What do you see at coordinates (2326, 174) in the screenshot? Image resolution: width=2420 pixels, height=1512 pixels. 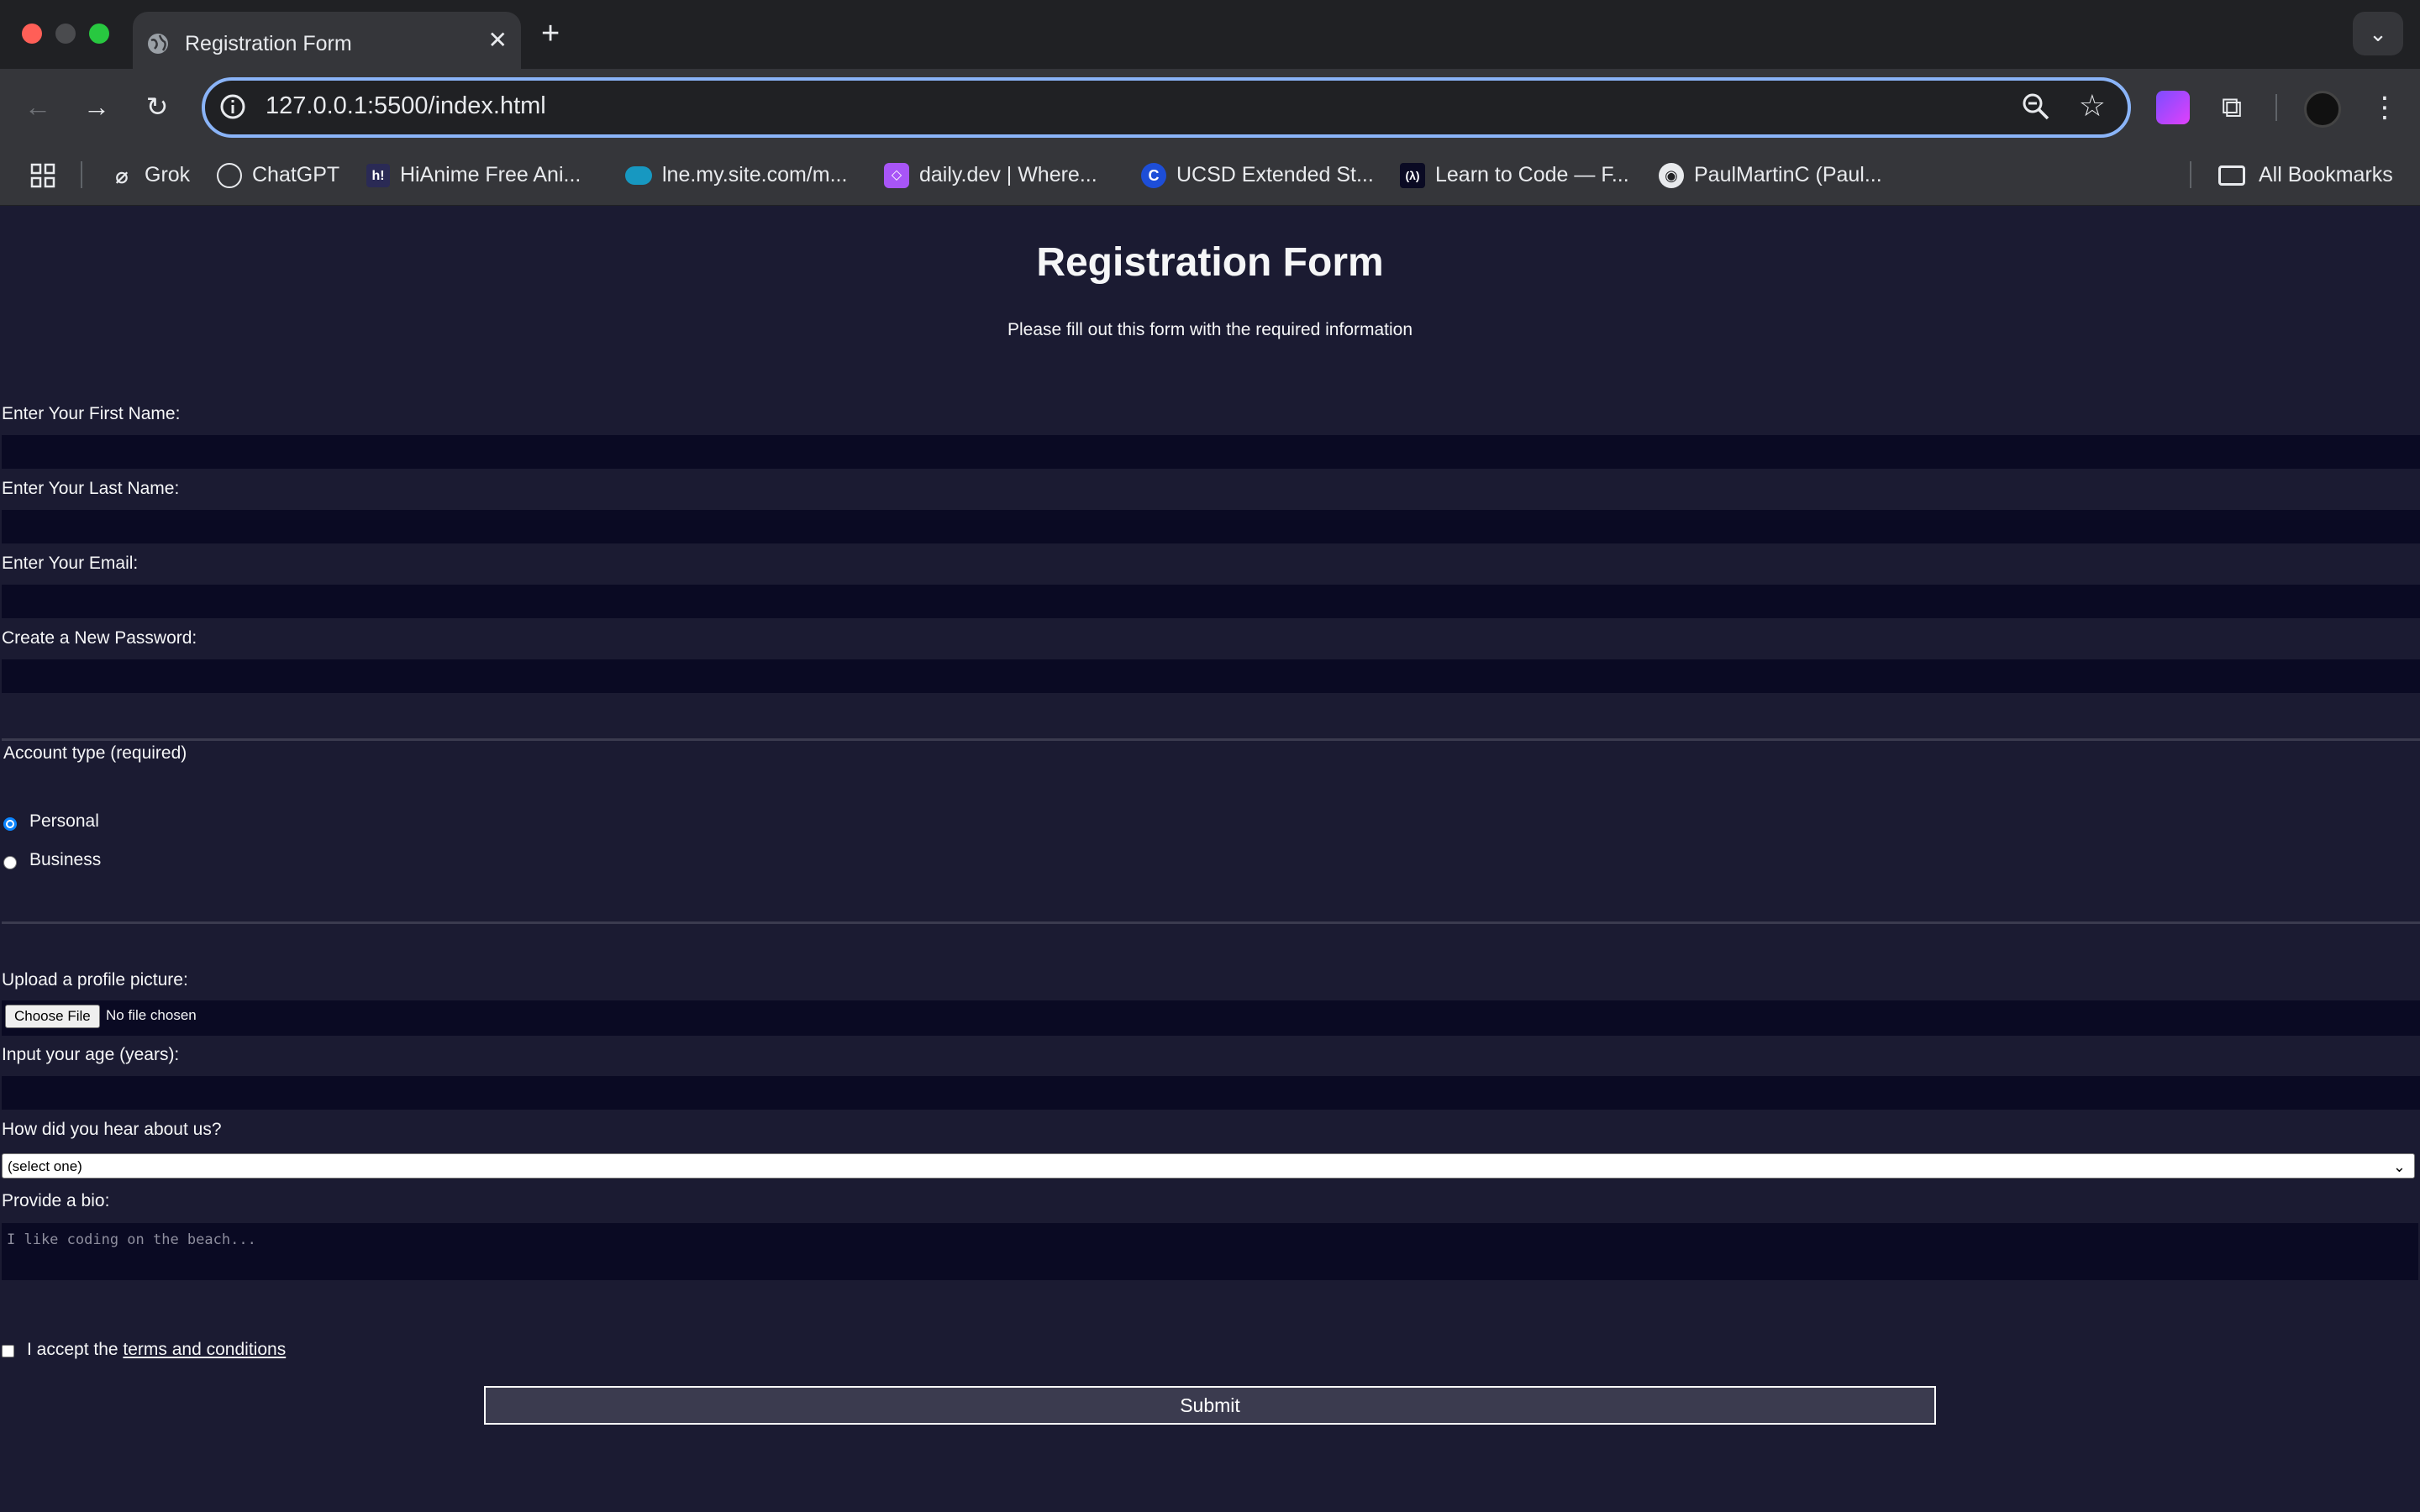 I see `all-bookmarks-label: All Bookmarks` at bounding box center [2326, 174].